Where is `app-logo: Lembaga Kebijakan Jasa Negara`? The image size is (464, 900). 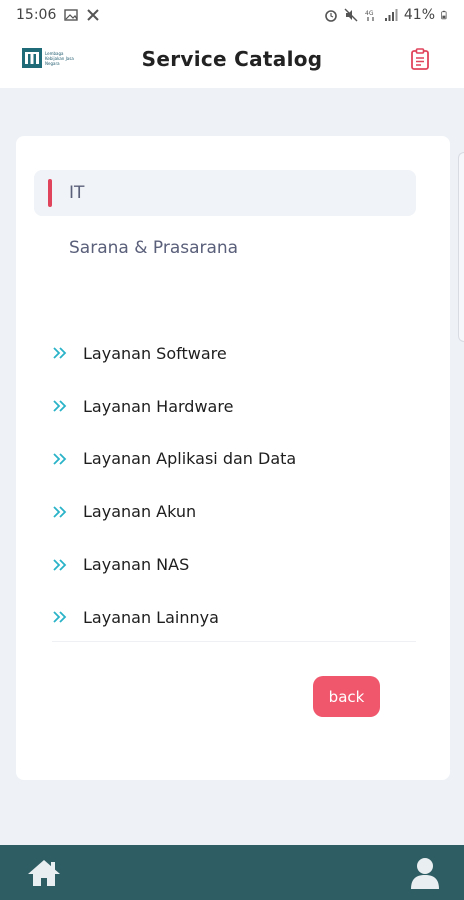
app-logo: Lembaga Kebijakan Jasa Negara is located at coordinates (50, 58).